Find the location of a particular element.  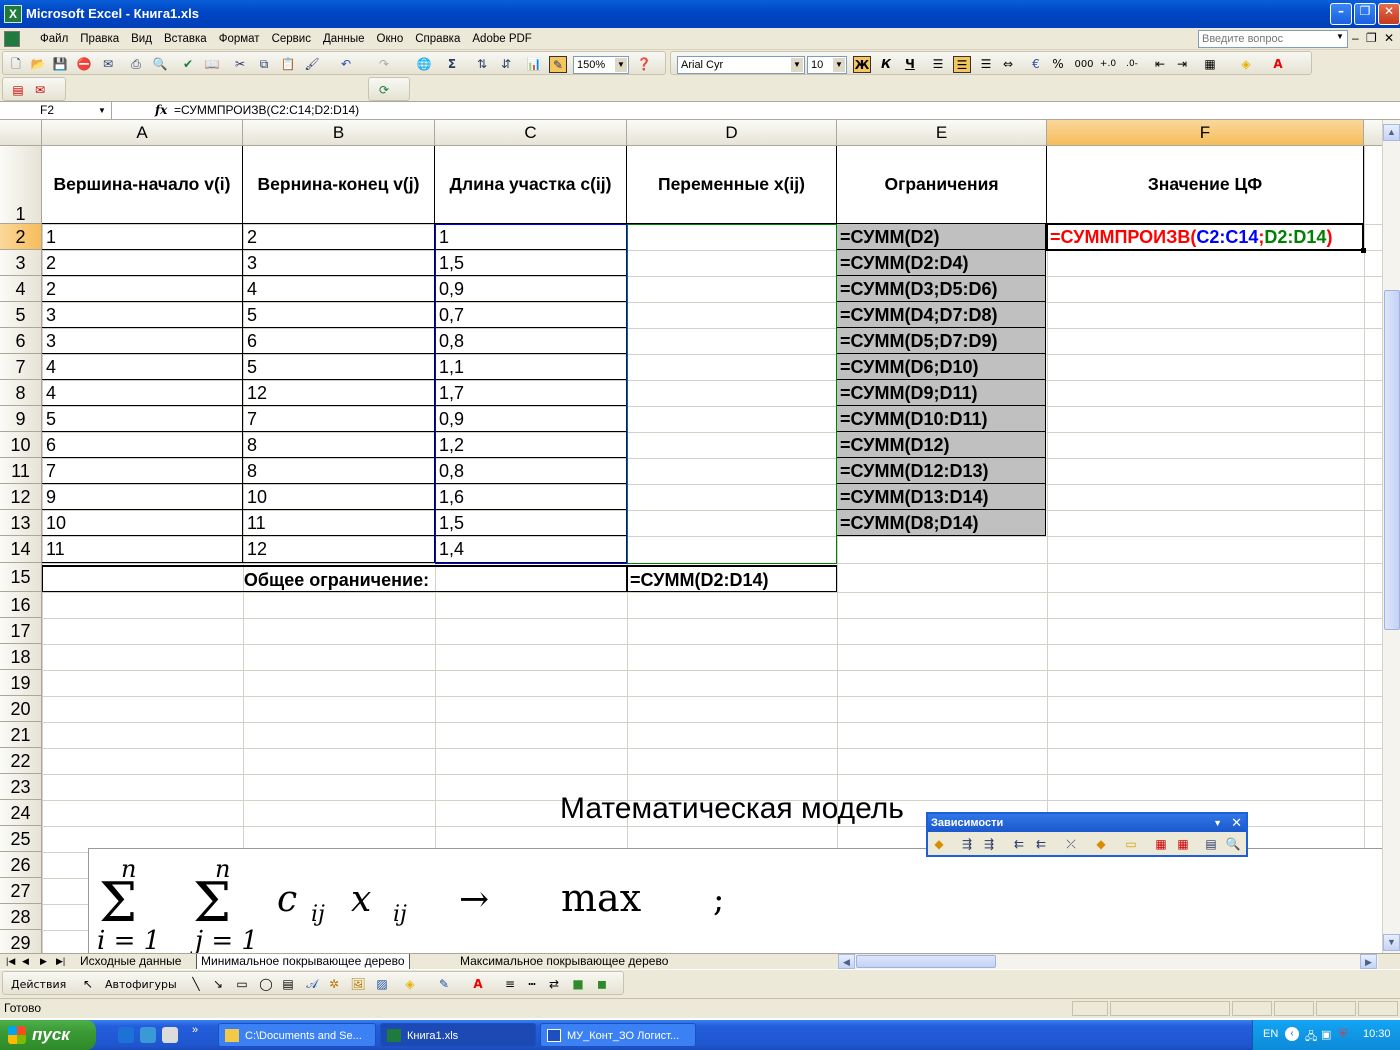

merge-center-icon: ⇔ is located at coordinates (1008, 64).